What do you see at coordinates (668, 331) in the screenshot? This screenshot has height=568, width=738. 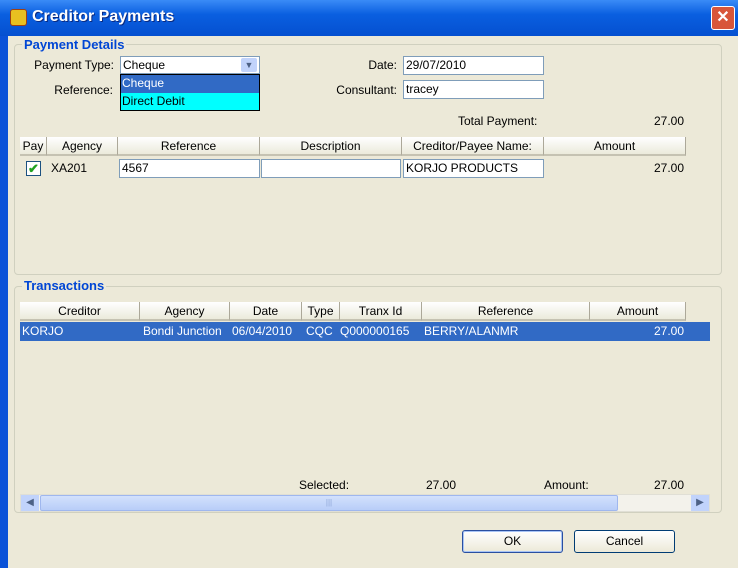 I see `cell-amount: 27.00` at bounding box center [668, 331].